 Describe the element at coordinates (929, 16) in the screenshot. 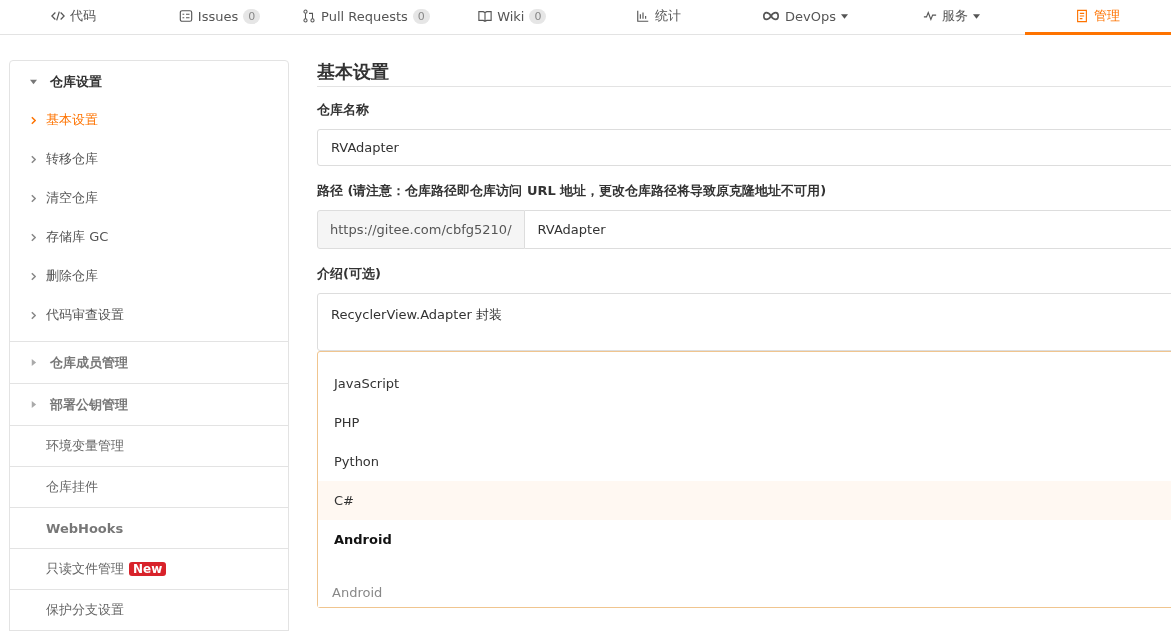

I see `pulse-icon` at that location.